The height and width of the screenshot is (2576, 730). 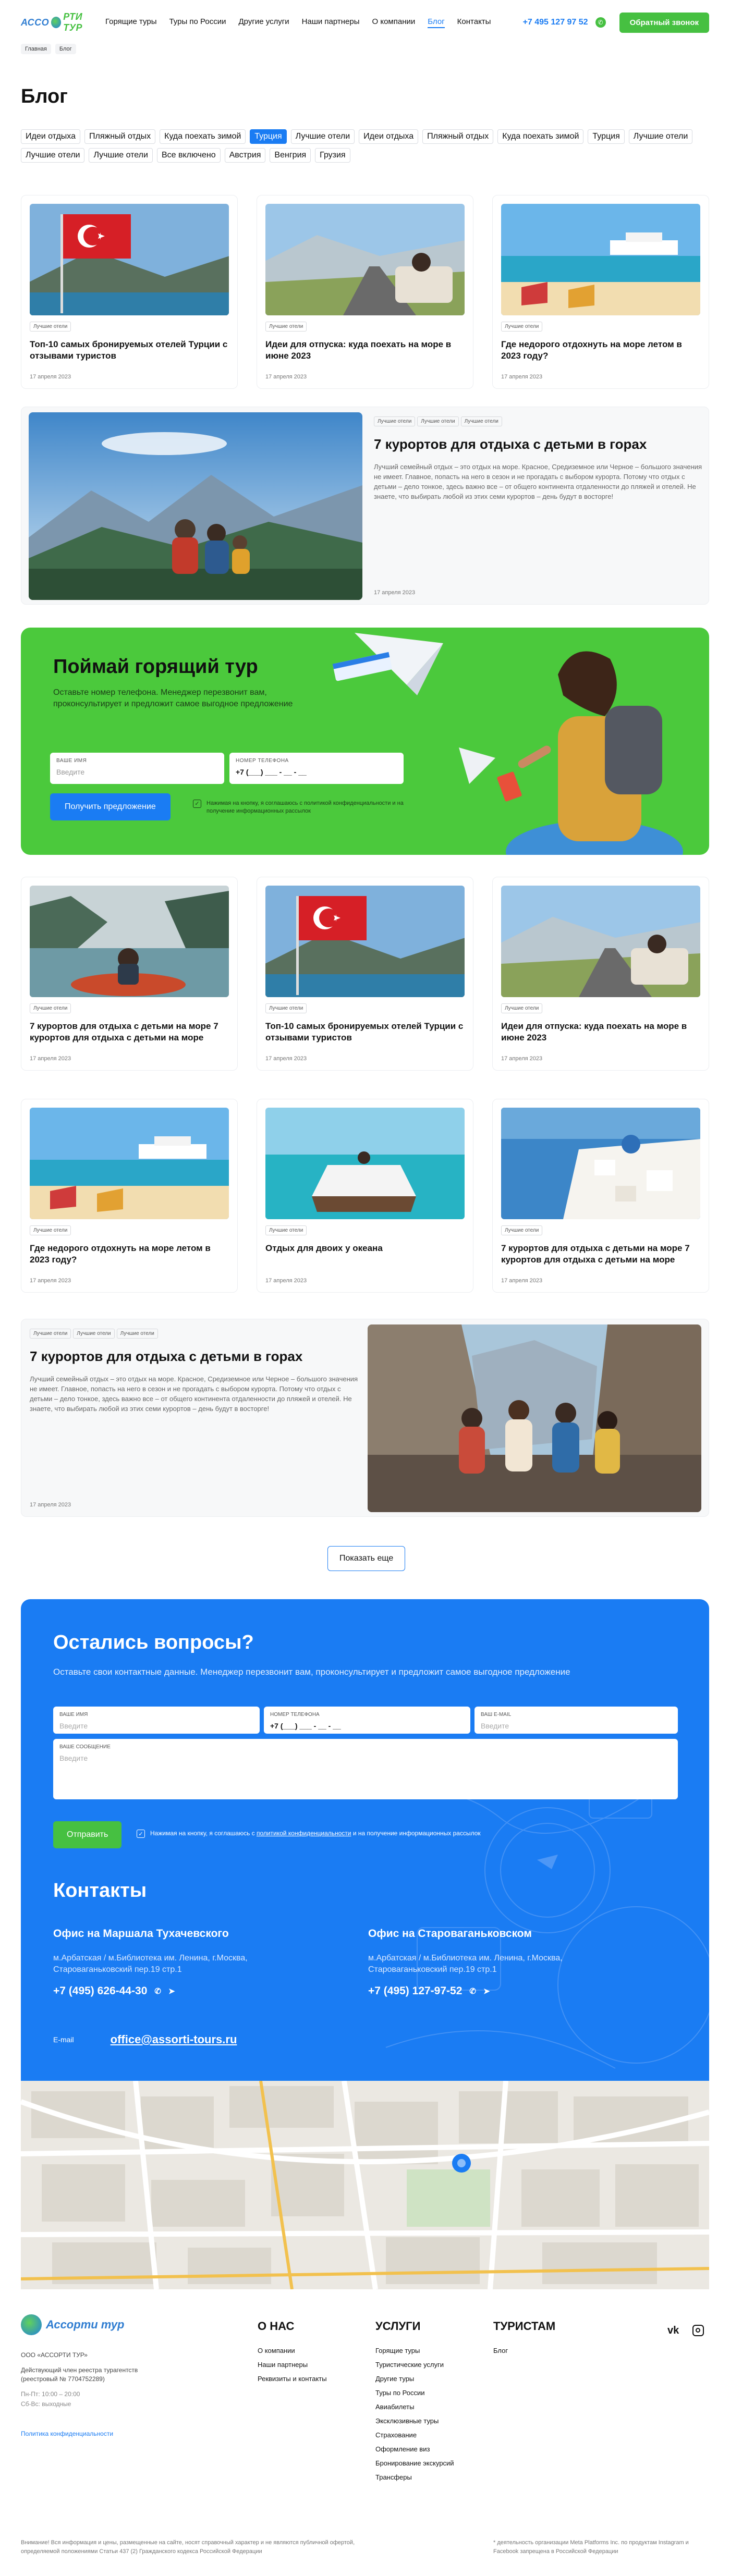 What do you see at coordinates (137, 768) in the screenshot?
I see `promo-name-field: ВАШЕ ИМЯ Введите` at bounding box center [137, 768].